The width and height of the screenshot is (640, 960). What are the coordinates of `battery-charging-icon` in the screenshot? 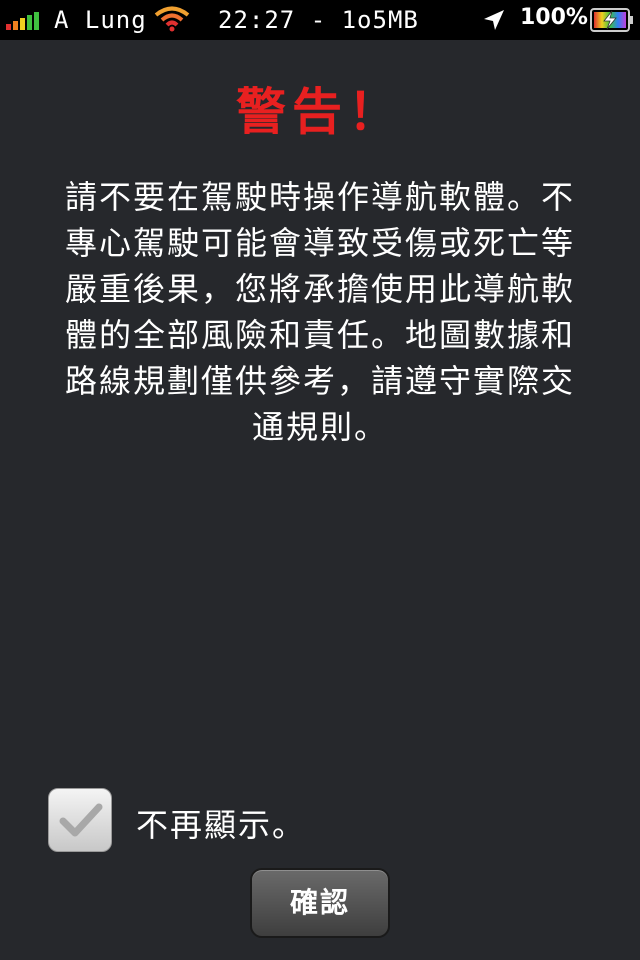 It's located at (611, 20).